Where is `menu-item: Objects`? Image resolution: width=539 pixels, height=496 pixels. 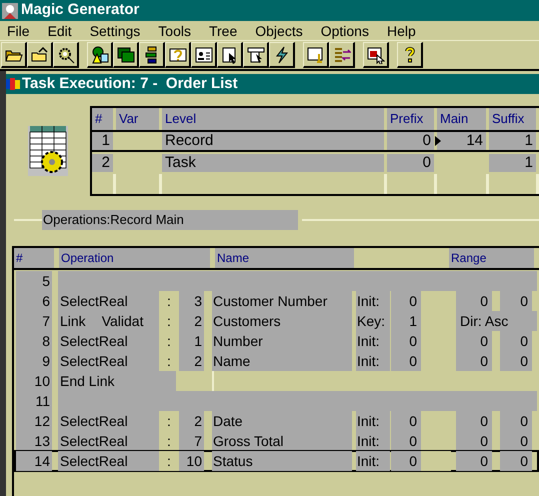 menu-item: Objects is located at coordinates (279, 31).